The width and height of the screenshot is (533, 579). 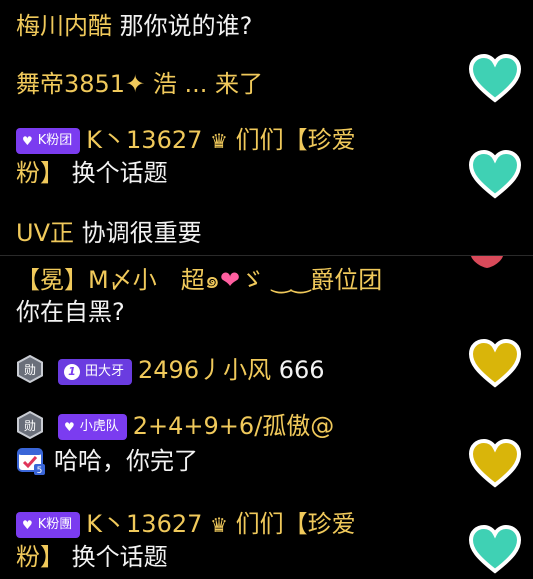 What do you see at coordinates (105, 371) in the screenshot?
I see `badge-label: 田大牙` at bounding box center [105, 371].